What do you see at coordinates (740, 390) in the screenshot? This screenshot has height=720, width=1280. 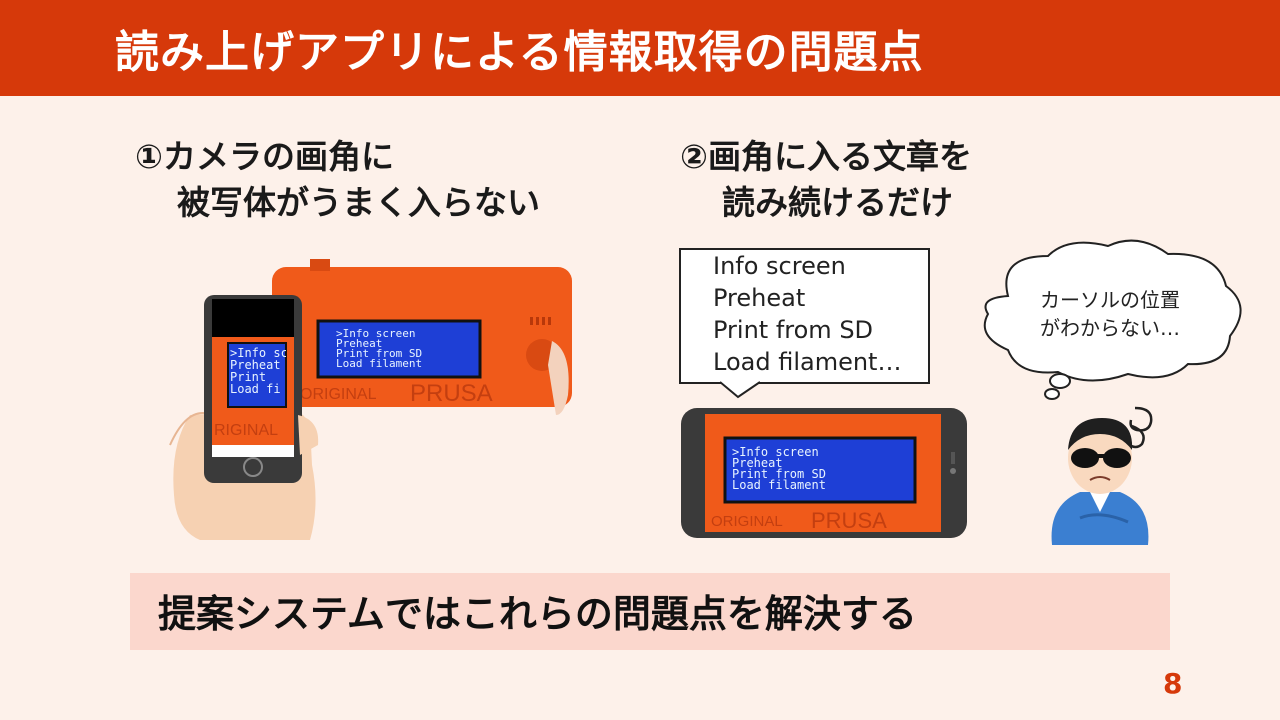 I see `speech-bubble-tail` at bounding box center [740, 390].